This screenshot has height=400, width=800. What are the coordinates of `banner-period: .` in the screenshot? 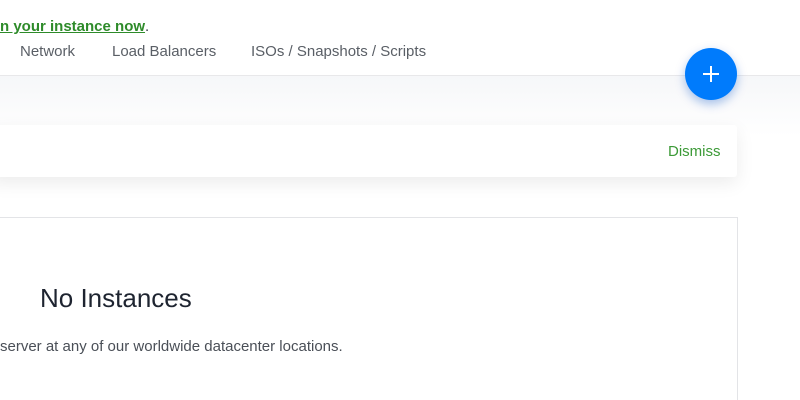 It's located at (147, 26).